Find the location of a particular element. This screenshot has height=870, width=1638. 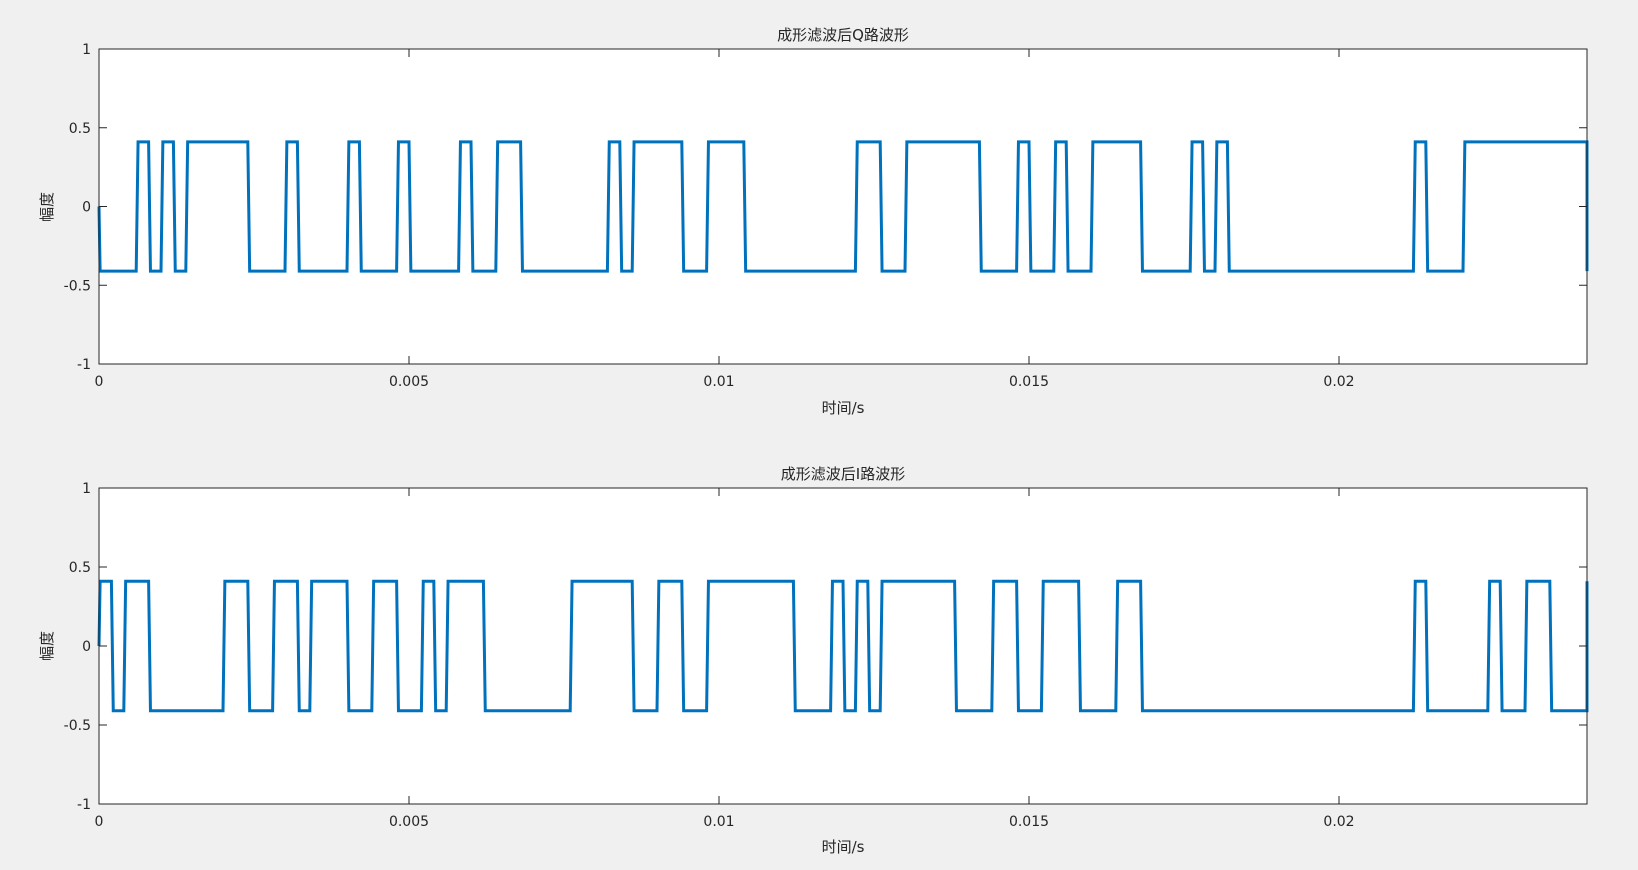

chart-title: 成形滤波后I路波形 is located at coordinates (843, 474).